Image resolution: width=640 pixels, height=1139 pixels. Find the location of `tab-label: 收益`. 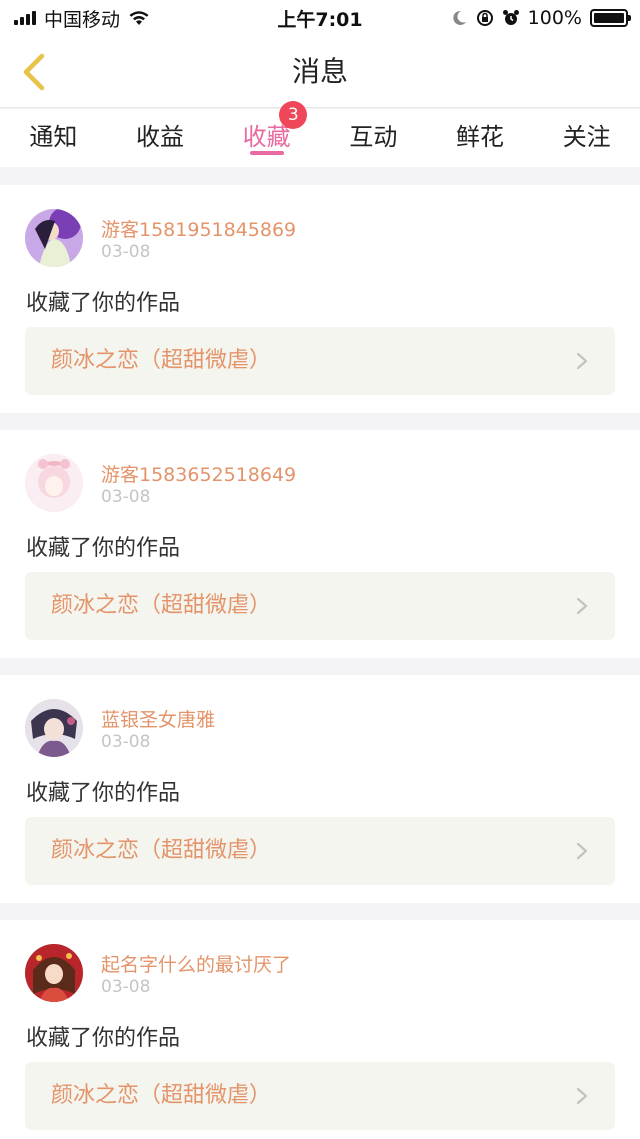

tab-label: 收益 is located at coordinates (160, 137).